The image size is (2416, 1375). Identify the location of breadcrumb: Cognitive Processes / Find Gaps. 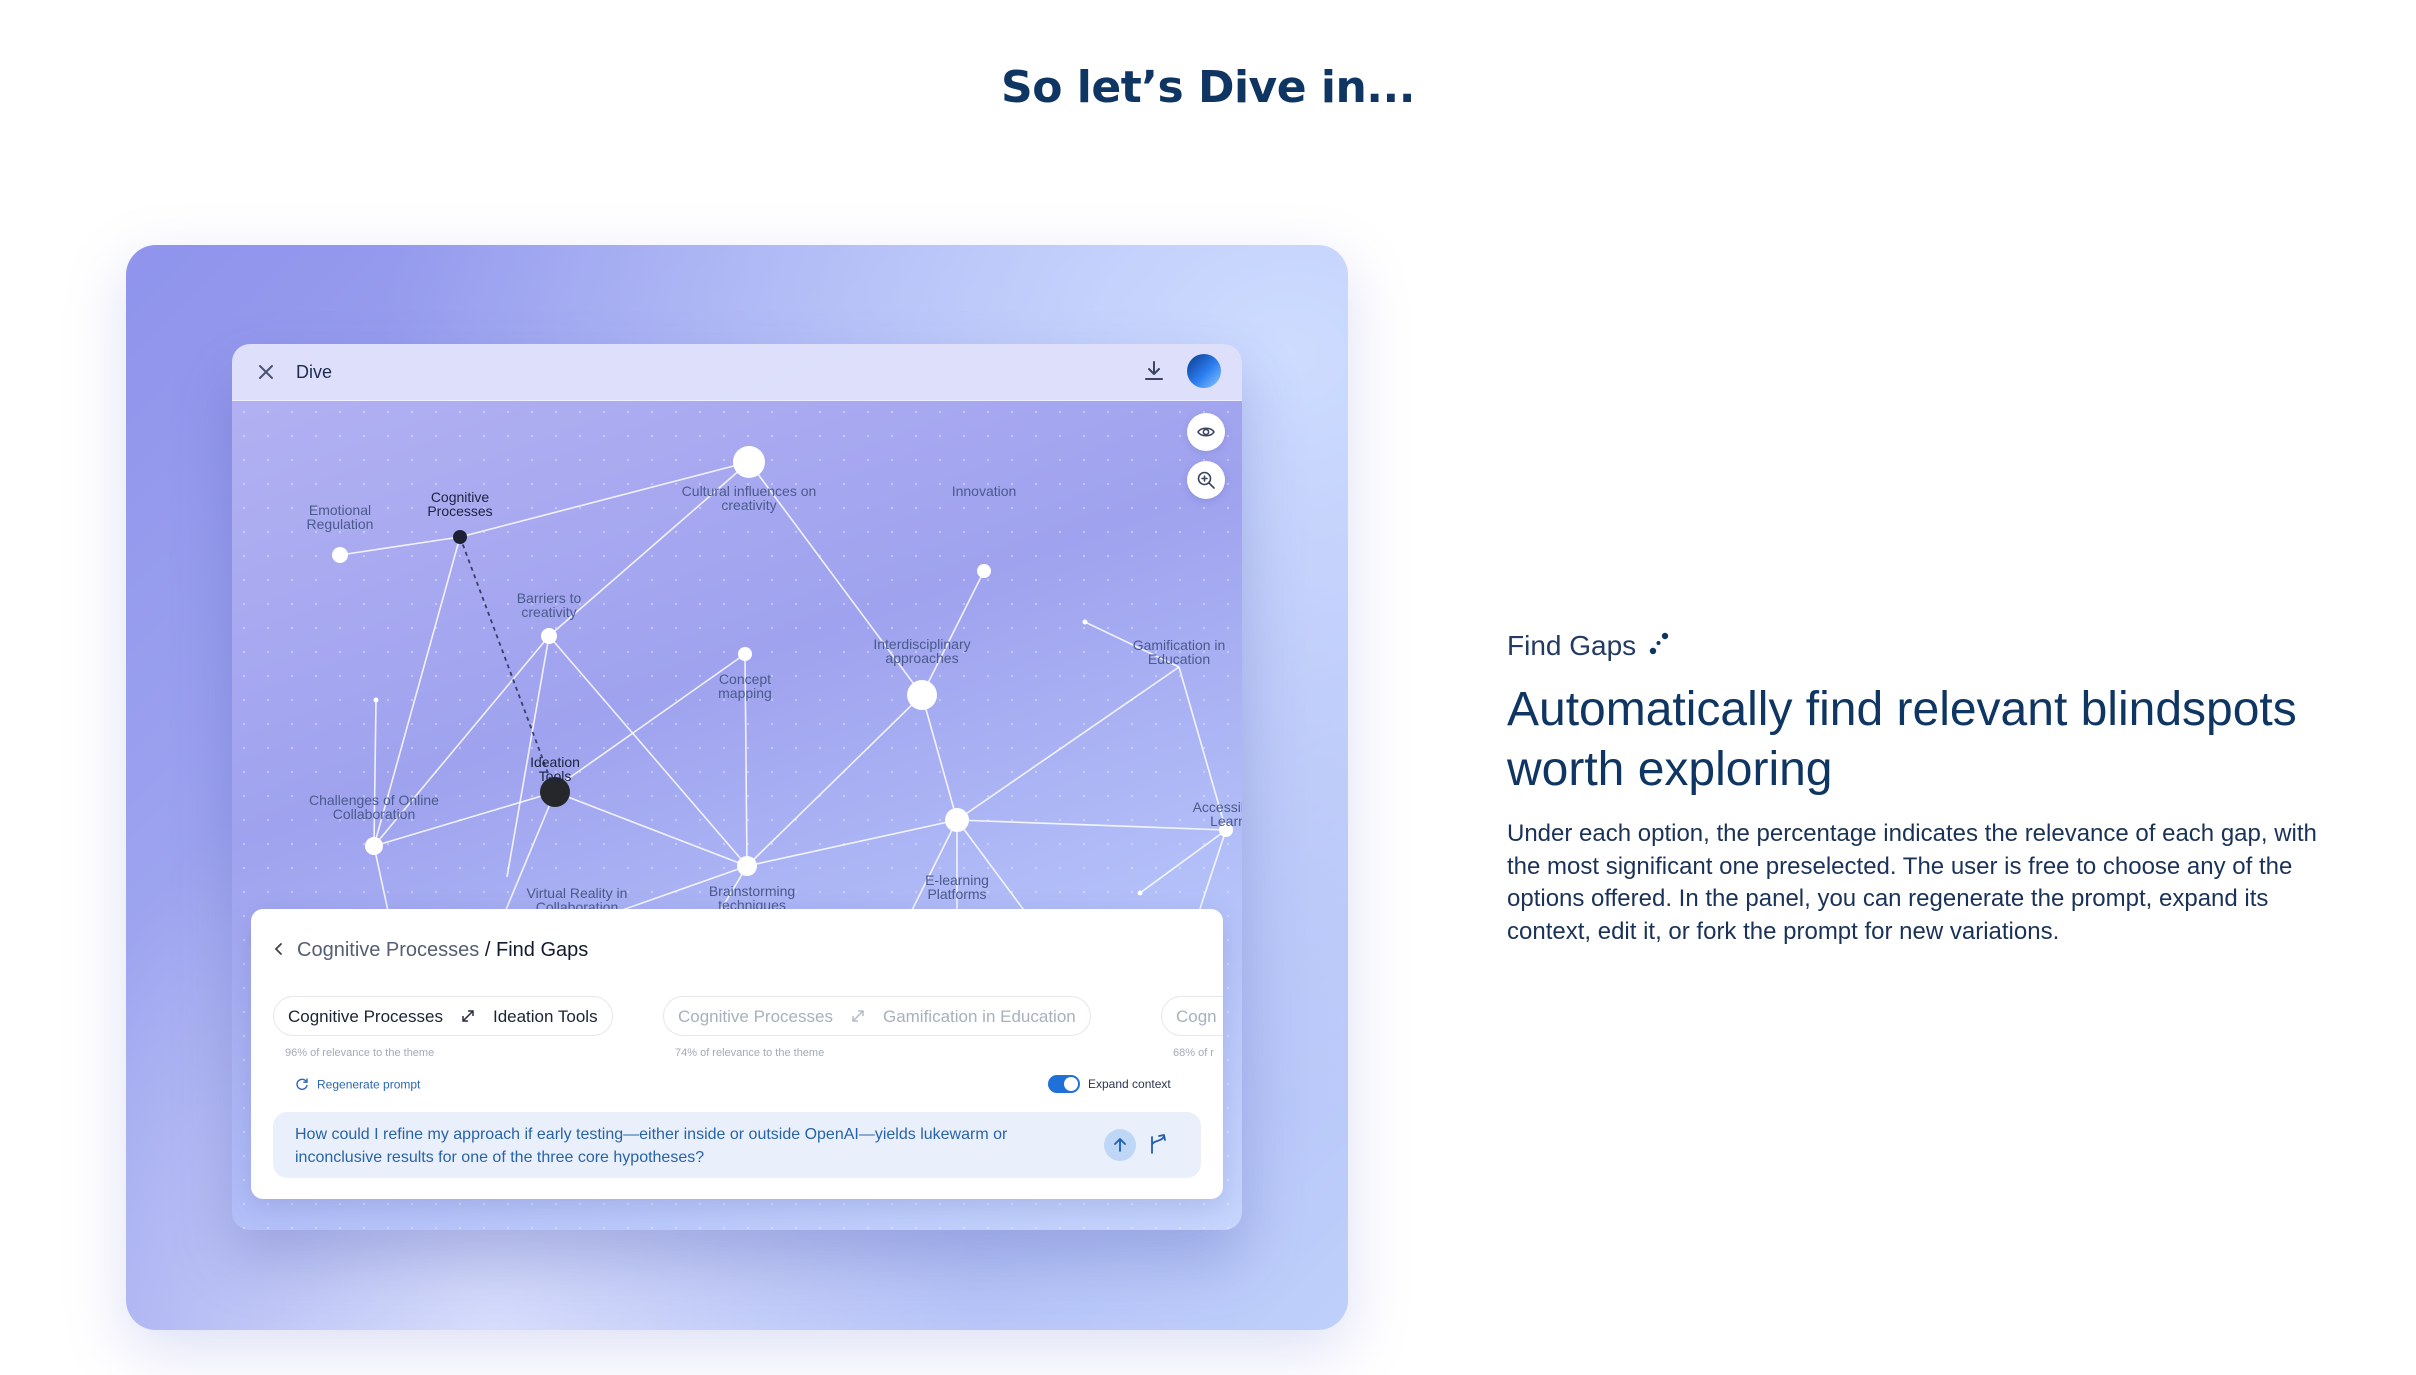
(430, 950).